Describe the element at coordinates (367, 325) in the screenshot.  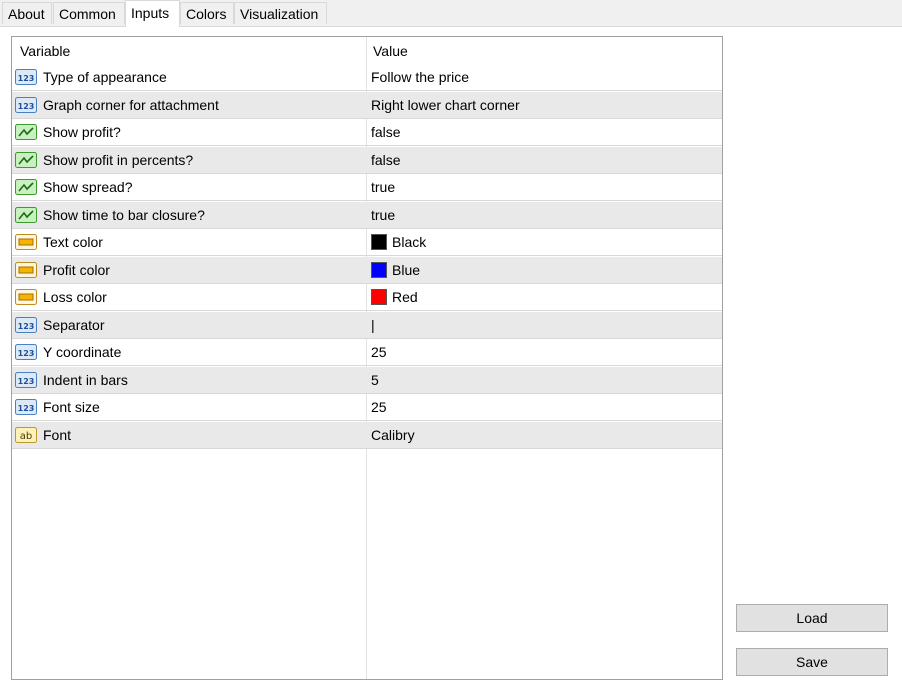
I see `table-row: 123 Separator |` at that location.